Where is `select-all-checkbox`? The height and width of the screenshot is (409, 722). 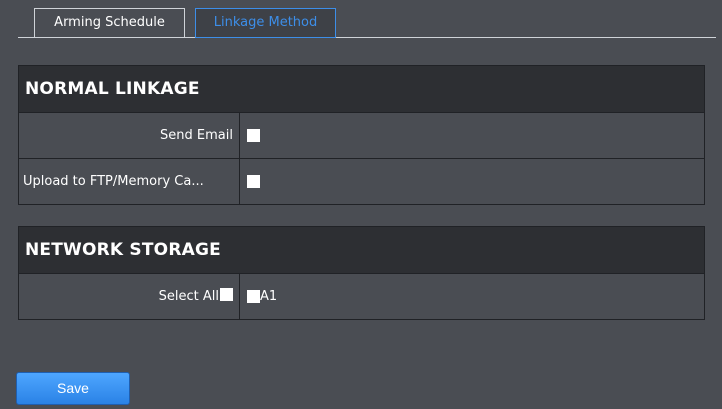 select-all-checkbox is located at coordinates (226, 294).